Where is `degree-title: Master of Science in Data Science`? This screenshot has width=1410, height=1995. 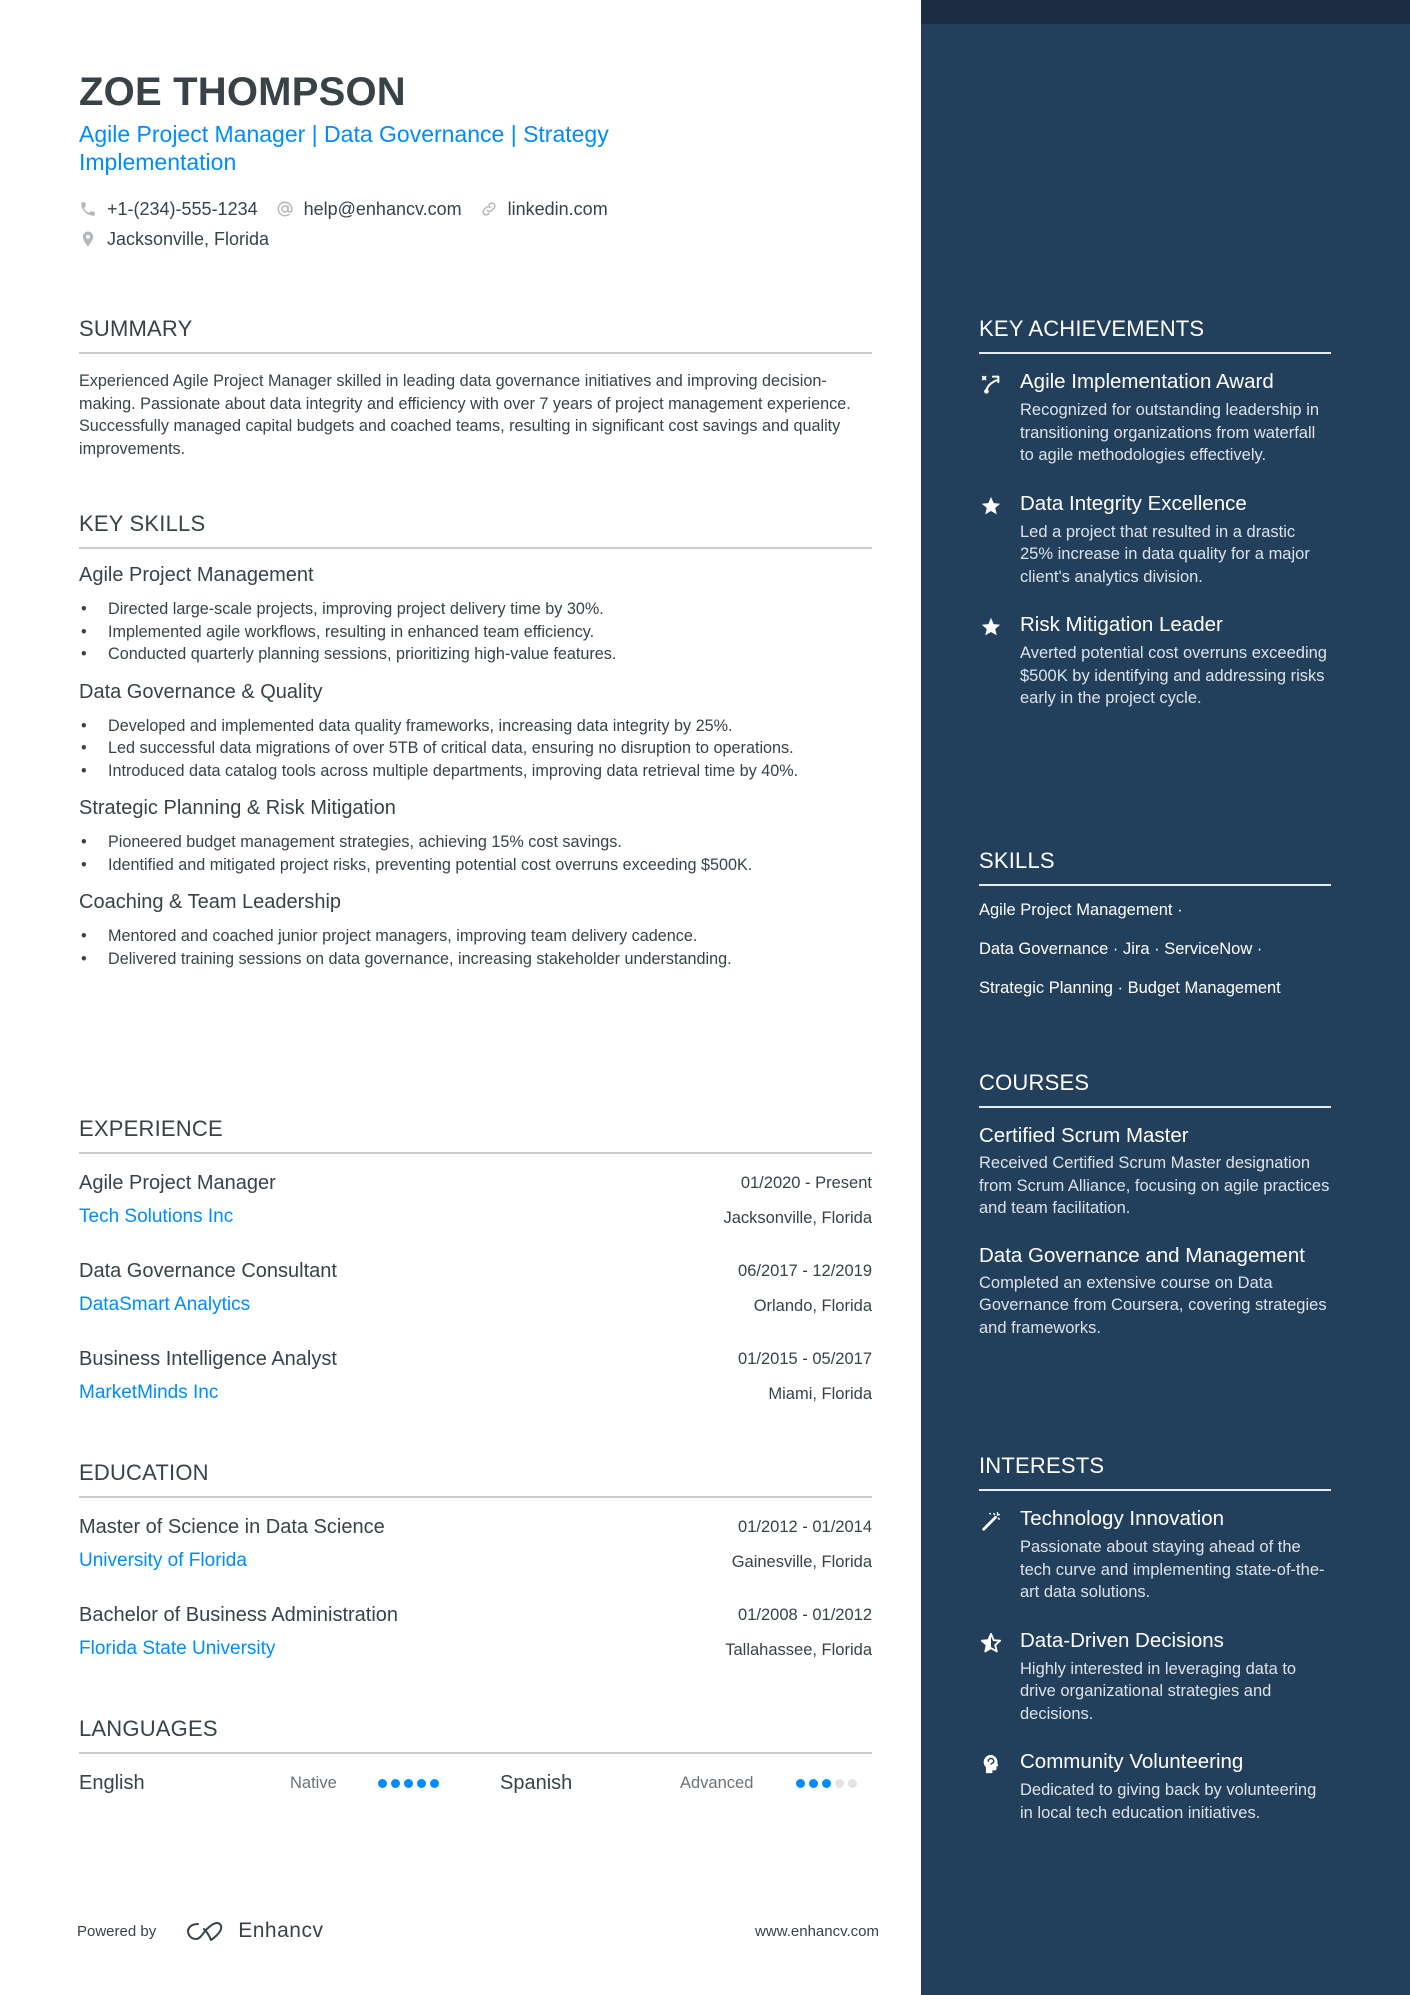
degree-title: Master of Science in Data Science is located at coordinates (232, 1527).